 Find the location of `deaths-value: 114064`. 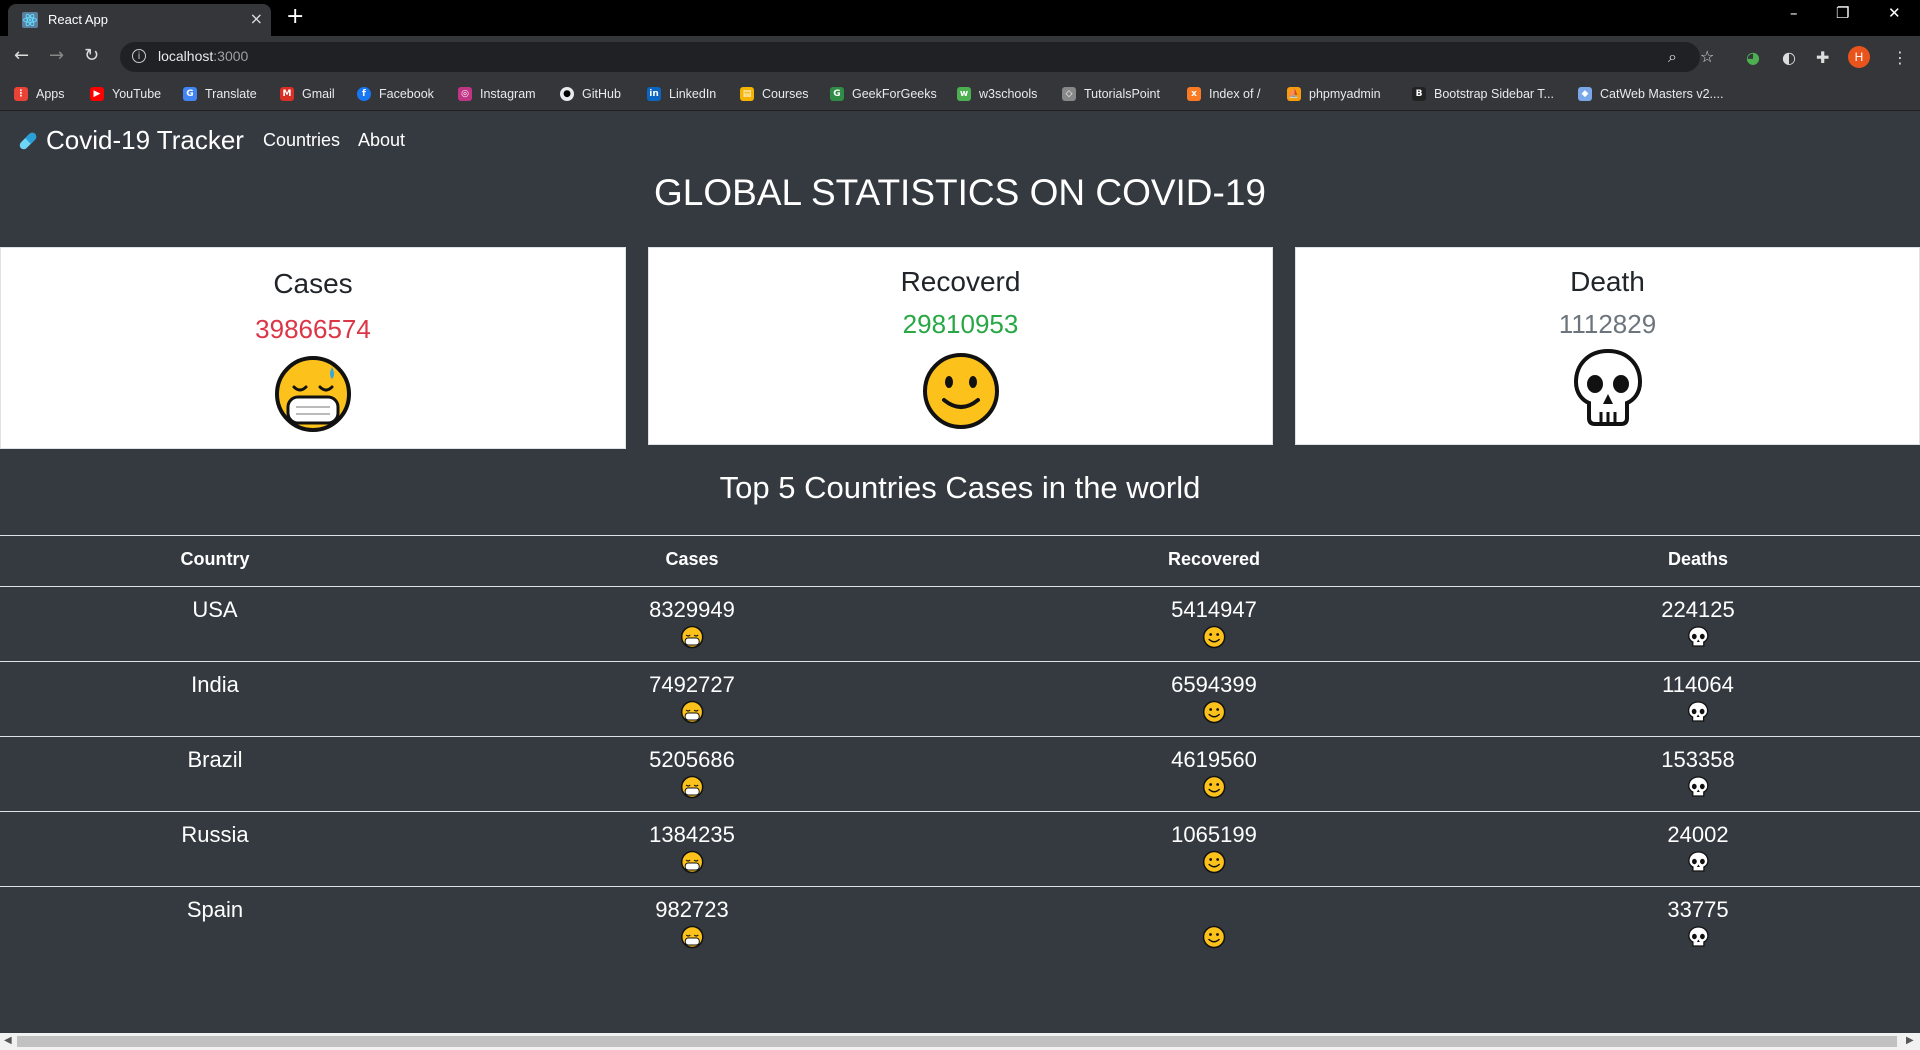

deaths-value: 114064 is located at coordinates (1698, 684).